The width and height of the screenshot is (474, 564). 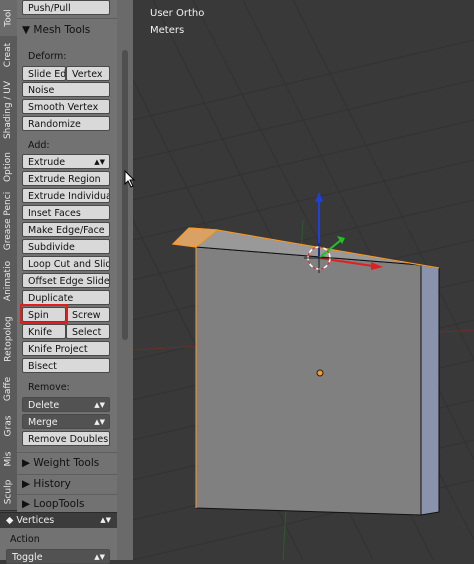 What do you see at coordinates (88, 331) in the screenshot?
I see `select-button: Select` at bounding box center [88, 331].